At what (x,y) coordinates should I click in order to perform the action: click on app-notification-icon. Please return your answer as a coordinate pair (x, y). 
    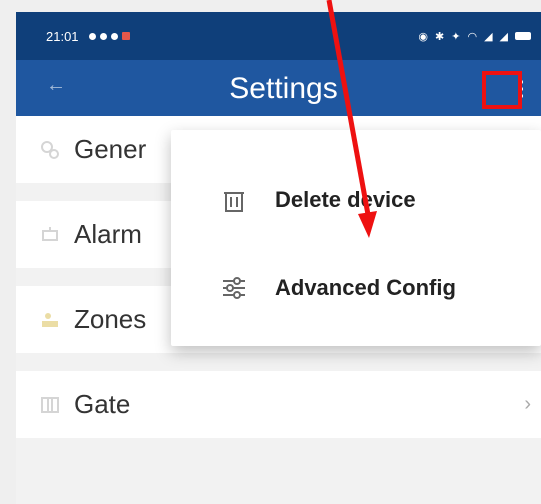
    Looking at the image, I should click on (125, 36).